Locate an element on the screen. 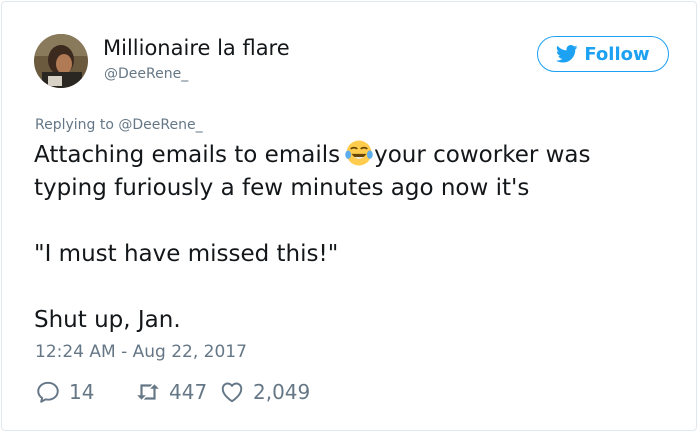  tweet-timestamp: 12:24 AM - Aug 22, 2017 is located at coordinates (141, 352).